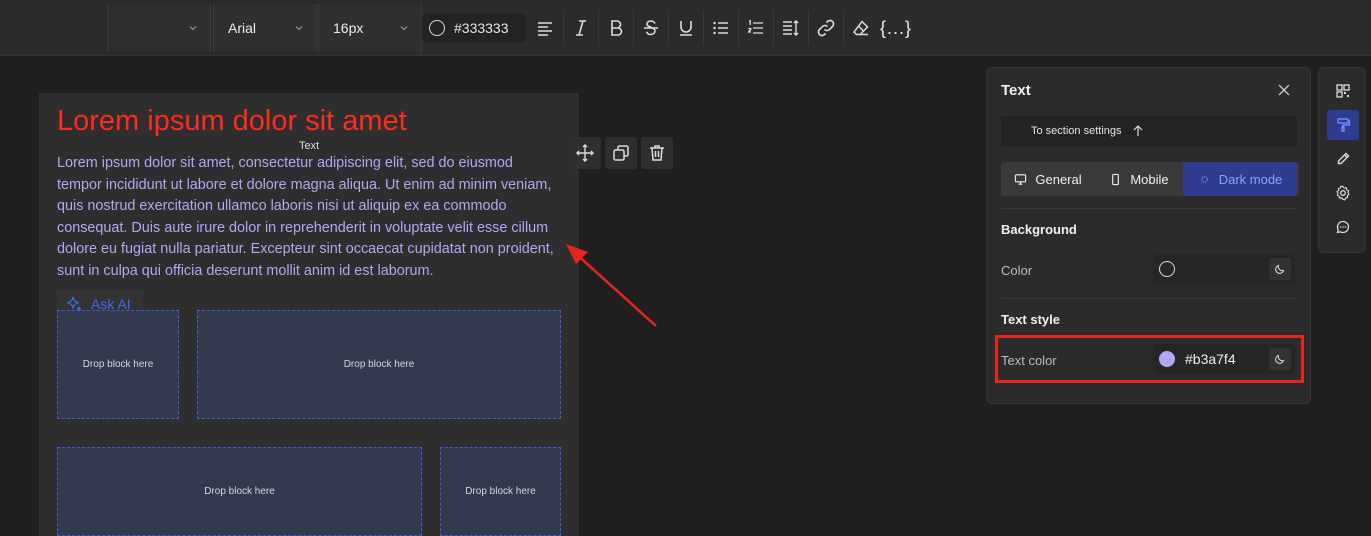 The image size is (1371, 536). Describe the element at coordinates (1284, 90) in the screenshot. I see `close-icon` at that location.